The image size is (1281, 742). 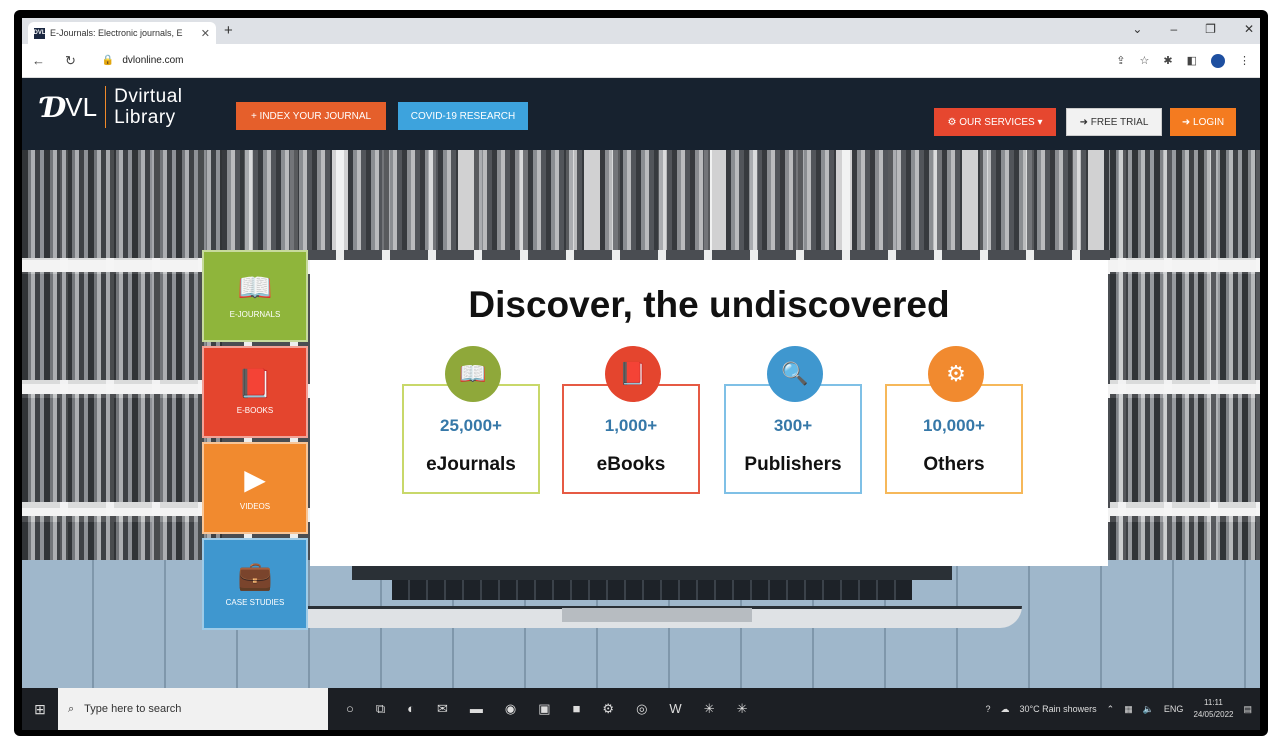 What do you see at coordinates (1114, 122) in the screenshot?
I see `free-trial-button: ➜ FREE TRIAL` at bounding box center [1114, 122].